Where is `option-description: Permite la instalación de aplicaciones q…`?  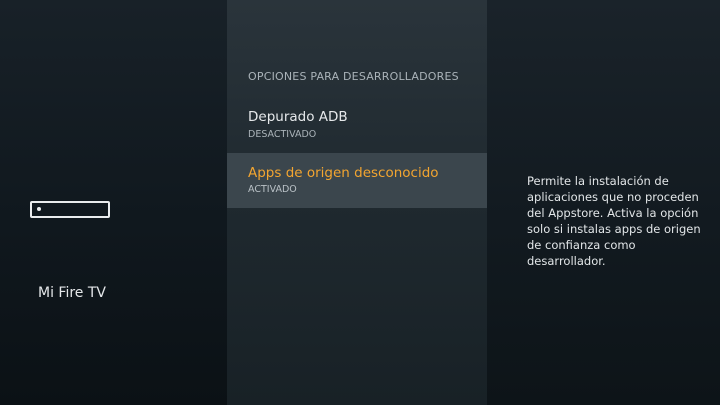
option-description: Permite la instalación de aplicaciones q… is located at coordinates (614, 221).